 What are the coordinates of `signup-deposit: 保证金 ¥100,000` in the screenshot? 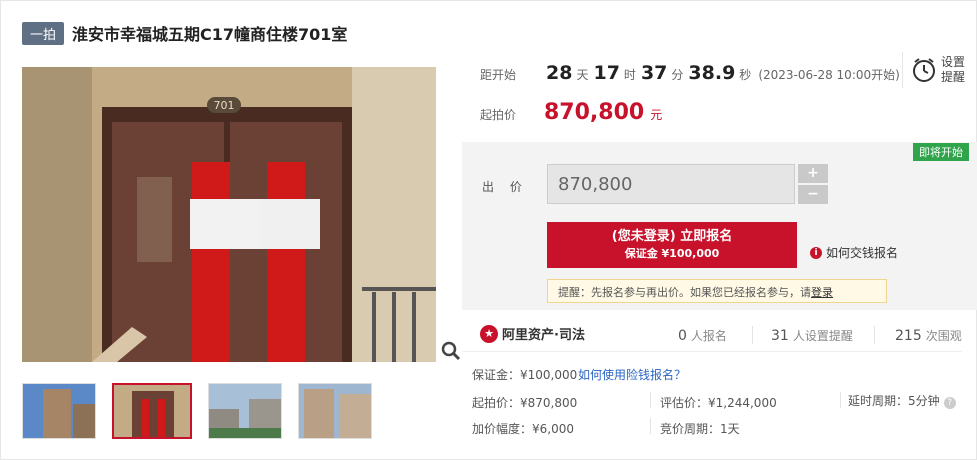 It's located at (672, 253).